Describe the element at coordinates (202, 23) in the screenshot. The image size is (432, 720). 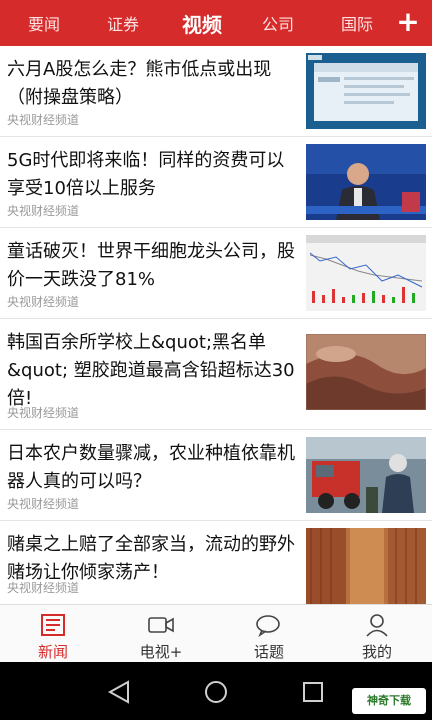
I see `tab-shipin: 视频` at that location.